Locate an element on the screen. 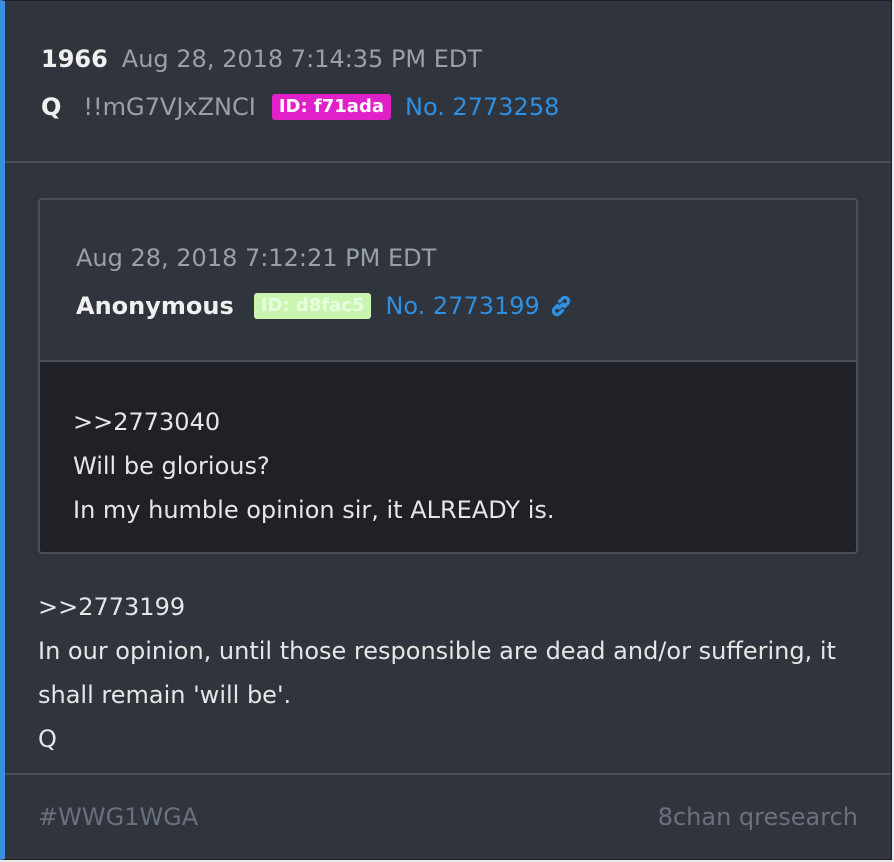  quoted-body-line: Will be glorious? is located at coordinates (171, 466).